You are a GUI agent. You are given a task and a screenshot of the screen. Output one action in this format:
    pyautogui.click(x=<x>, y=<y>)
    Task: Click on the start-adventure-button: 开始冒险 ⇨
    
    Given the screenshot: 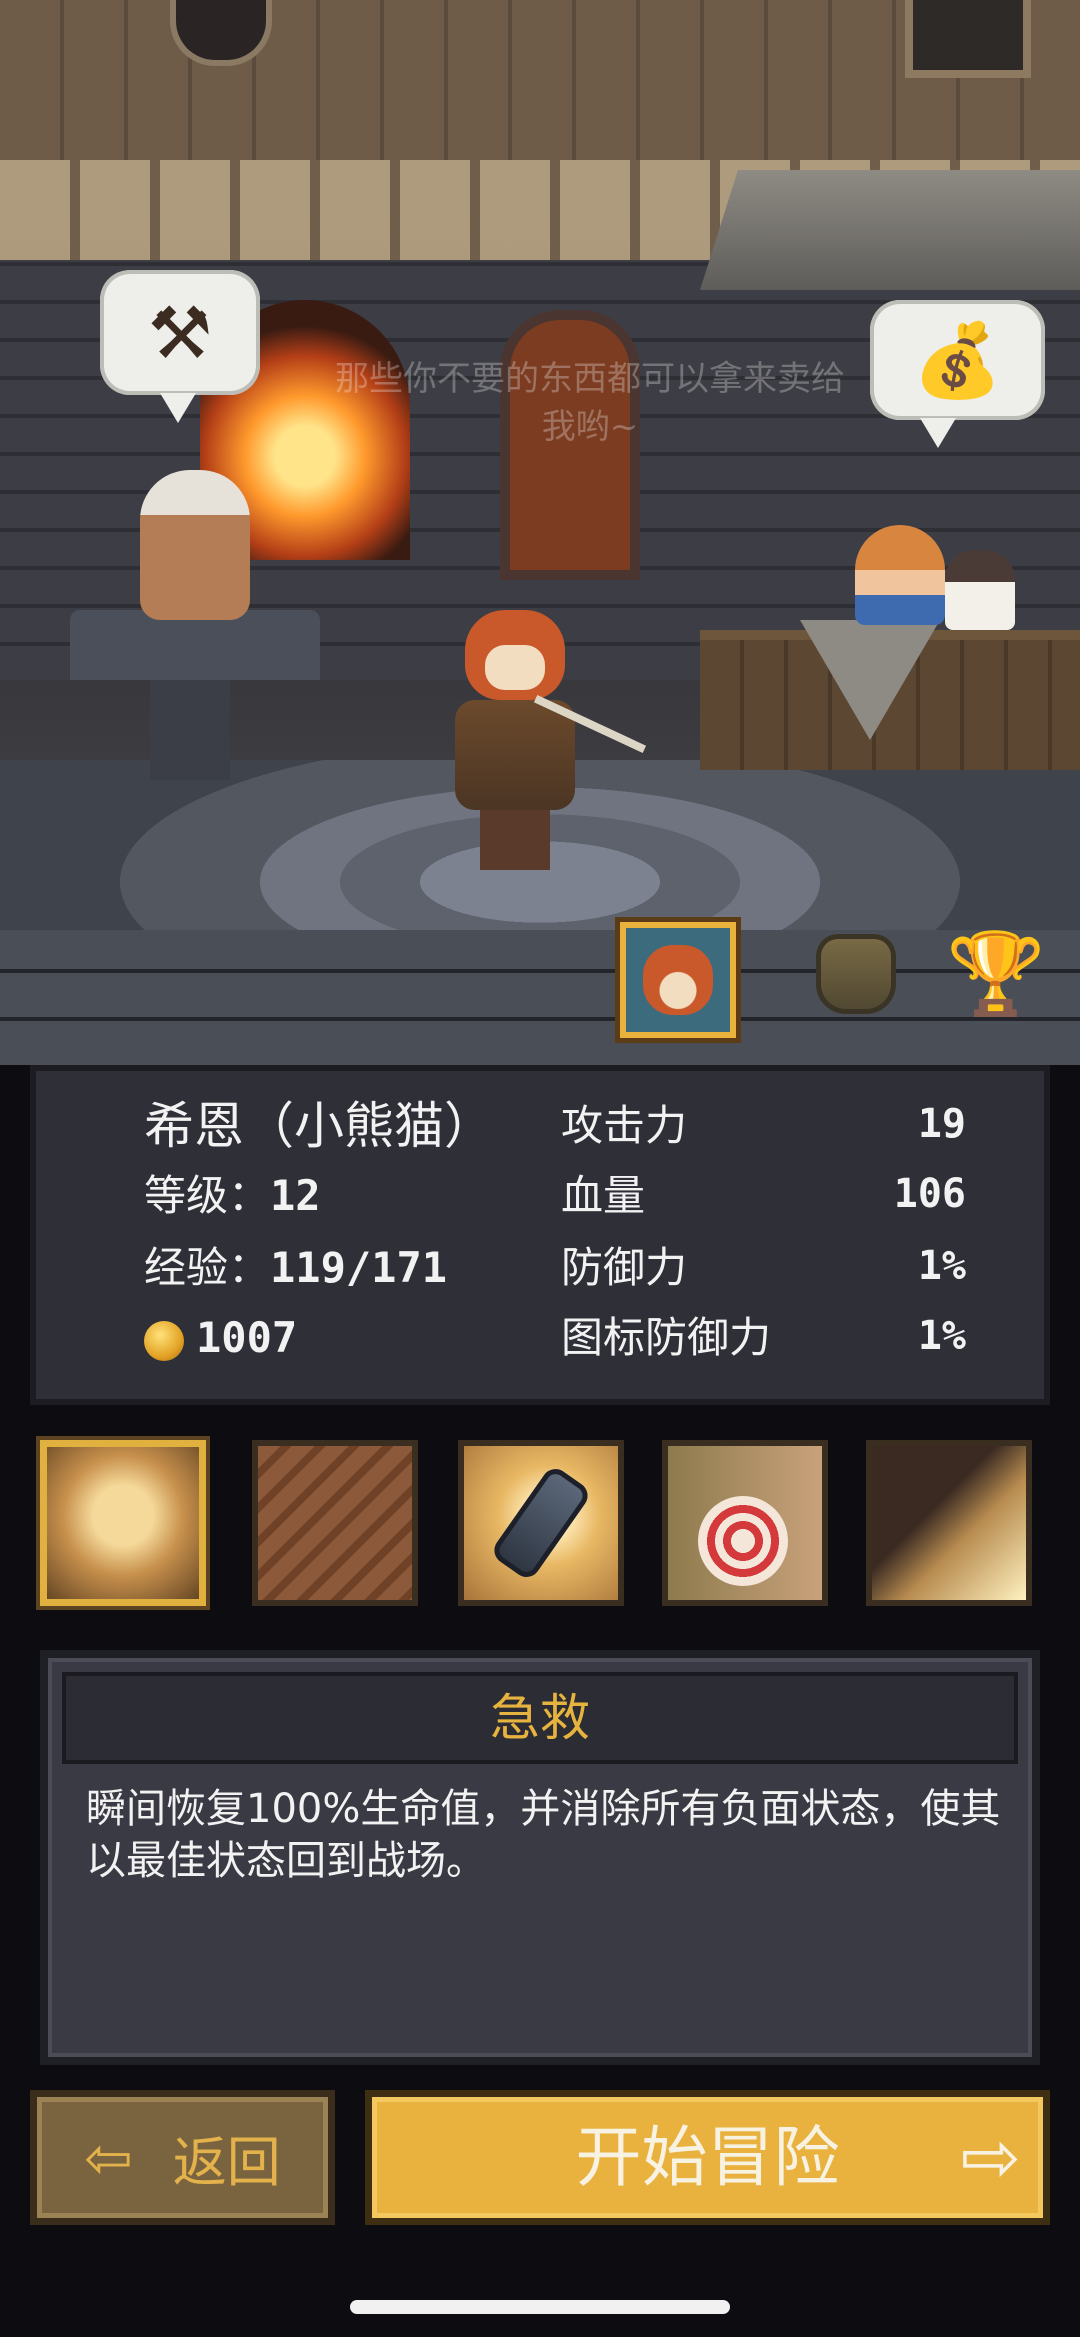 What is the action you would take?
    pyautogui.click(x=707, y=2157)
    